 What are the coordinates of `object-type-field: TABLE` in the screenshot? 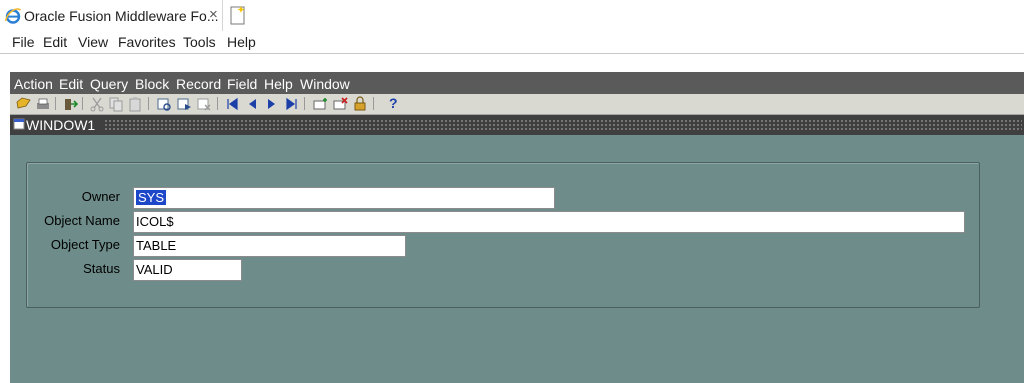 It's located at (269, 246).